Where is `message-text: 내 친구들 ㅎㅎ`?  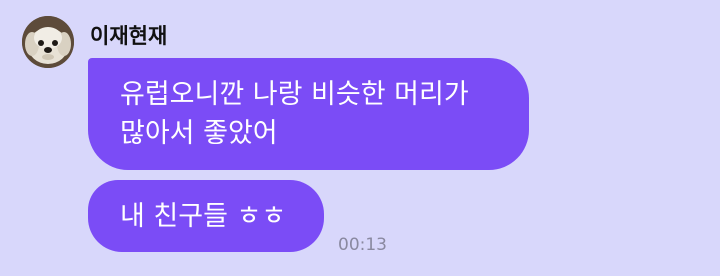
message-text: 내 친구들 ㅎㅎ is located at coordinates (203, 216).